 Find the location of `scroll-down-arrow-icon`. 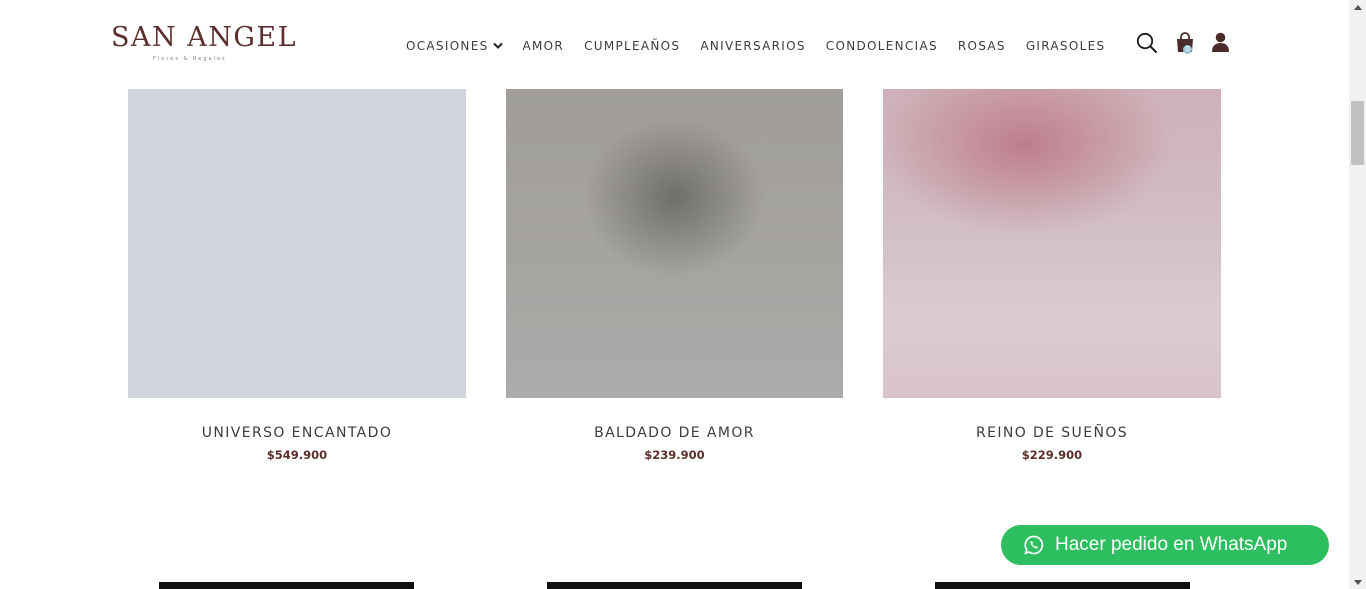

scroll-down-arrow-icon is located at coordinates (1357, 582).